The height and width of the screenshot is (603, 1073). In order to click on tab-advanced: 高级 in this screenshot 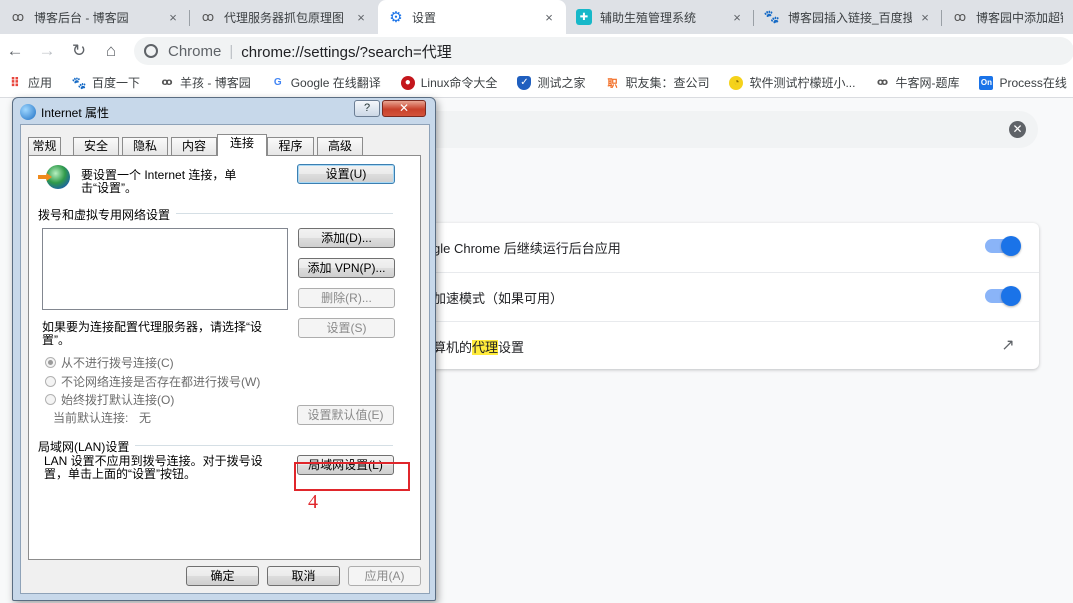, I will do `click(340, 146)`.